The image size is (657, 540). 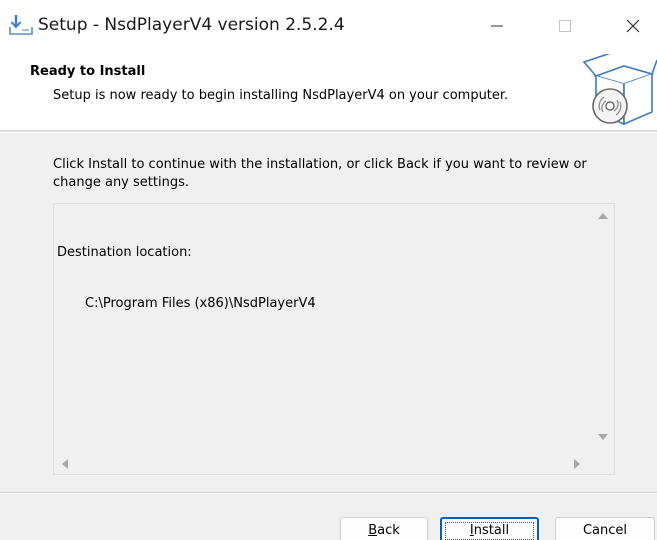 I want to click on header-divider, so click(x=328, y=131).